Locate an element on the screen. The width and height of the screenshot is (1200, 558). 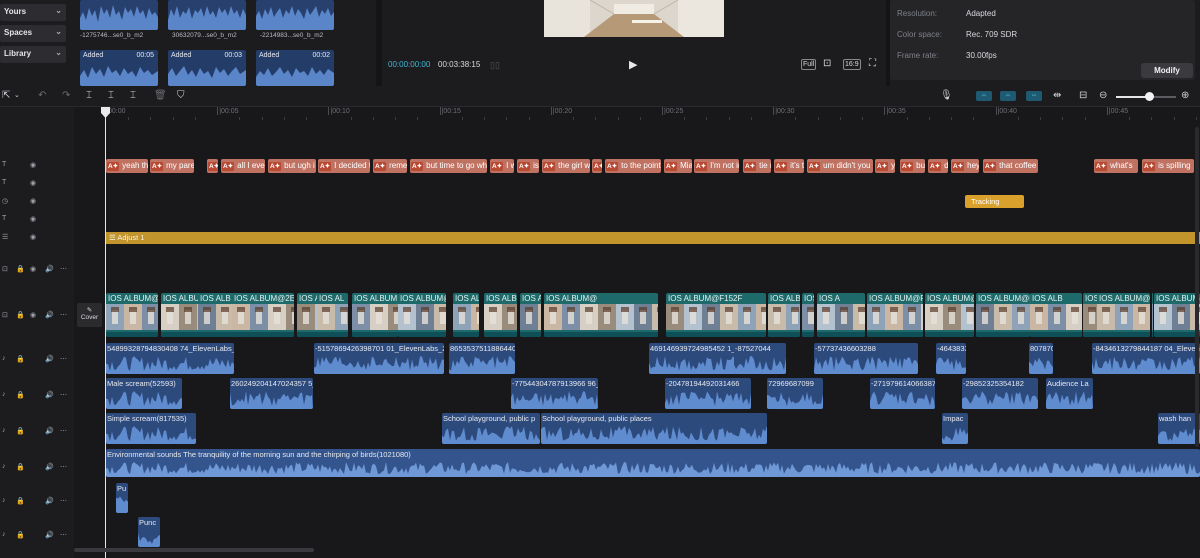
subtitle-clip: A✦ but ugh i is located at coordinates (292, 166).